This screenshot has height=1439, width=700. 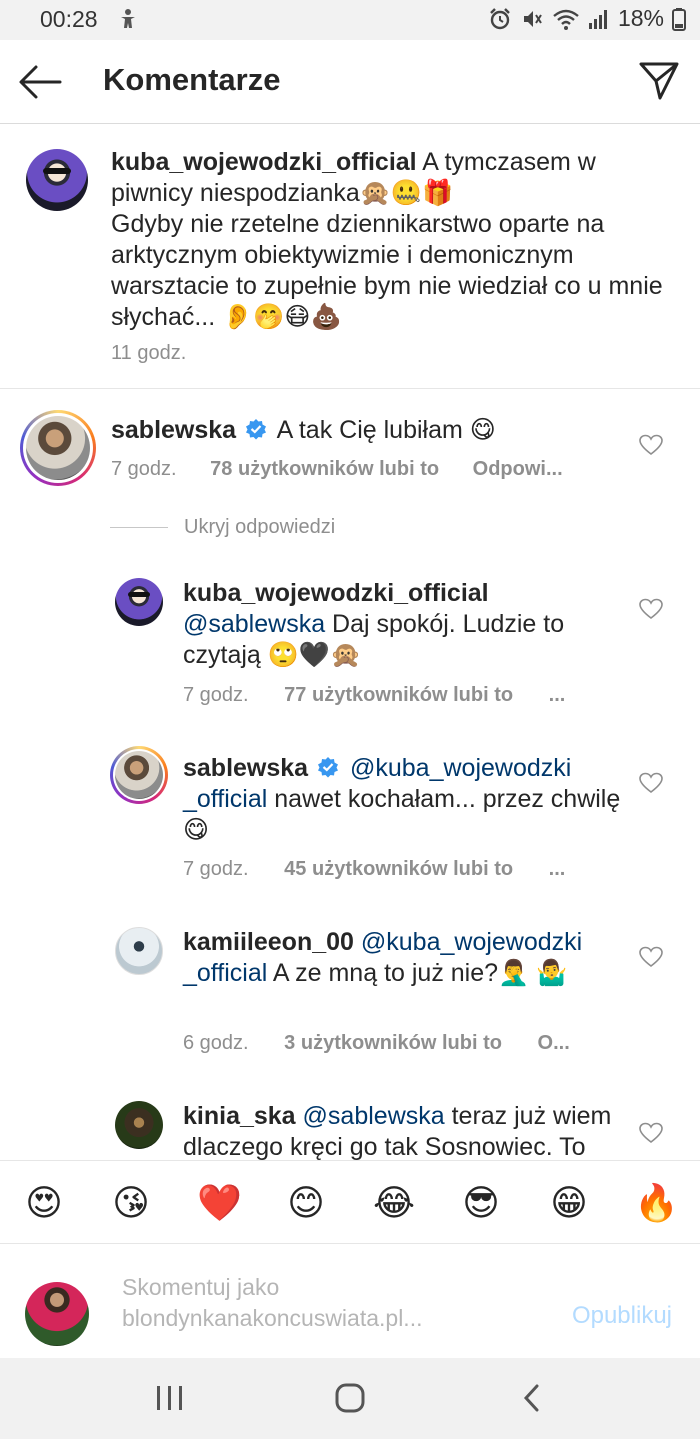 I want to click on emoji-sunglasses: 😎, so click(x=481, y=1203).